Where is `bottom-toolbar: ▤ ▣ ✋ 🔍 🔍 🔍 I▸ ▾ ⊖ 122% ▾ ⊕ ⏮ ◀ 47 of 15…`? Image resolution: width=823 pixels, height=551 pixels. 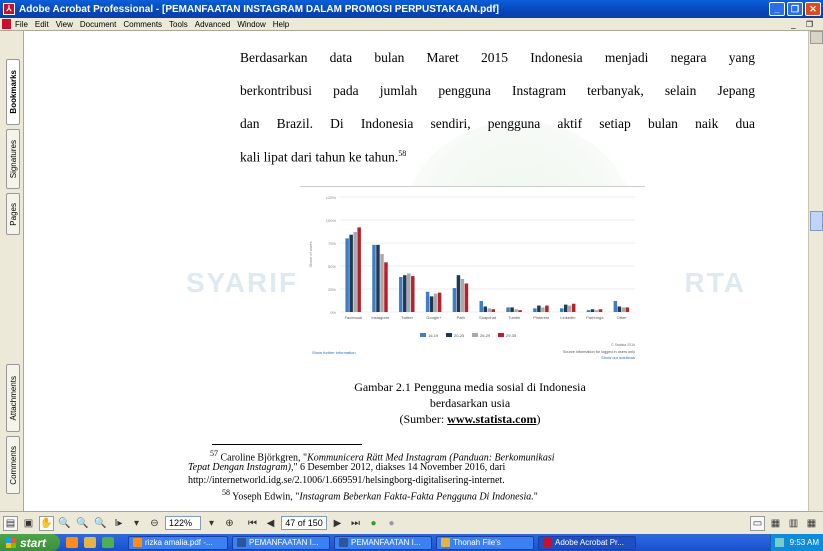 bottom-toolbar: ▤ ▣ ✋ 🔍 🔍 🔍 I▸ ▾ ⊖ 122% ▾ ⊕ ⏮ ◀ 47 of 15… is located at coordinates (411, 522).